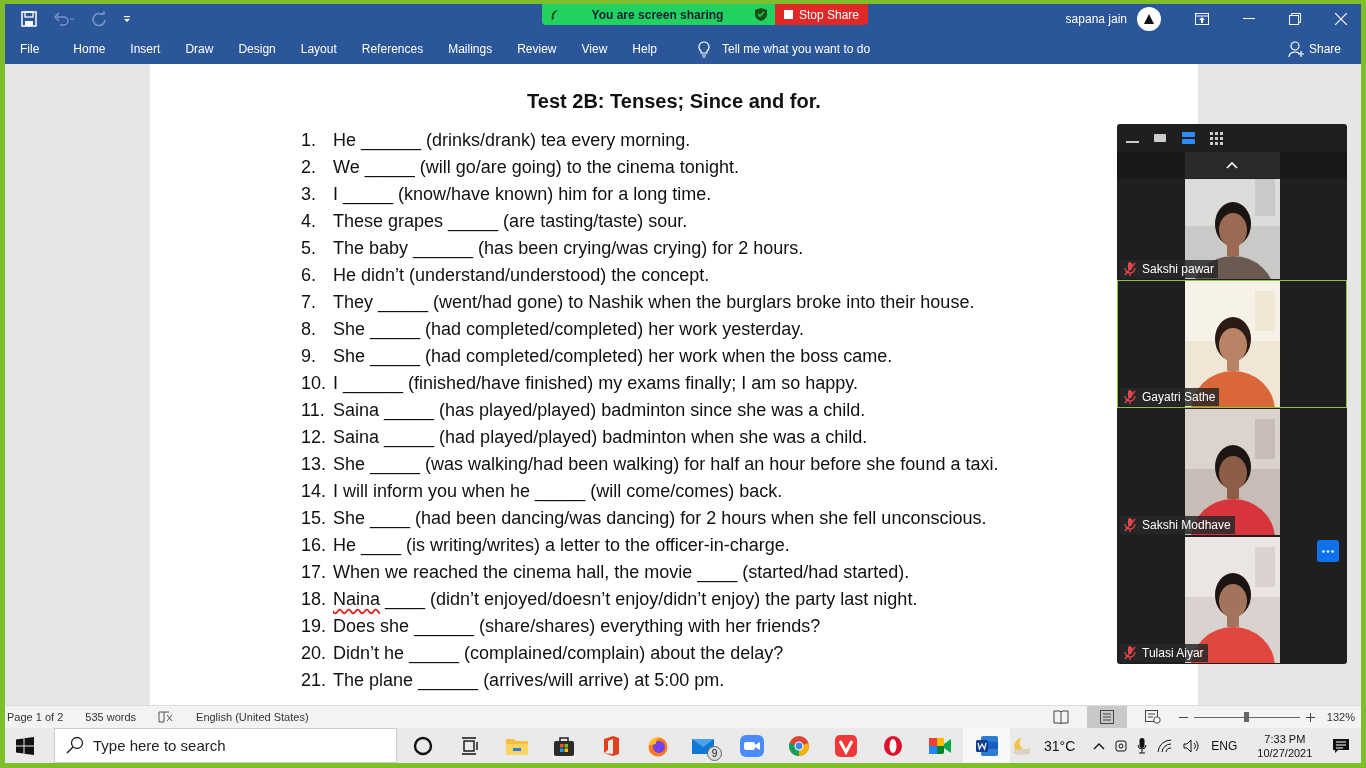  Describe the element at coordinates (1232, 600) in the screenshot. I see `video-tile: Tulasi Aiyar` at that location.